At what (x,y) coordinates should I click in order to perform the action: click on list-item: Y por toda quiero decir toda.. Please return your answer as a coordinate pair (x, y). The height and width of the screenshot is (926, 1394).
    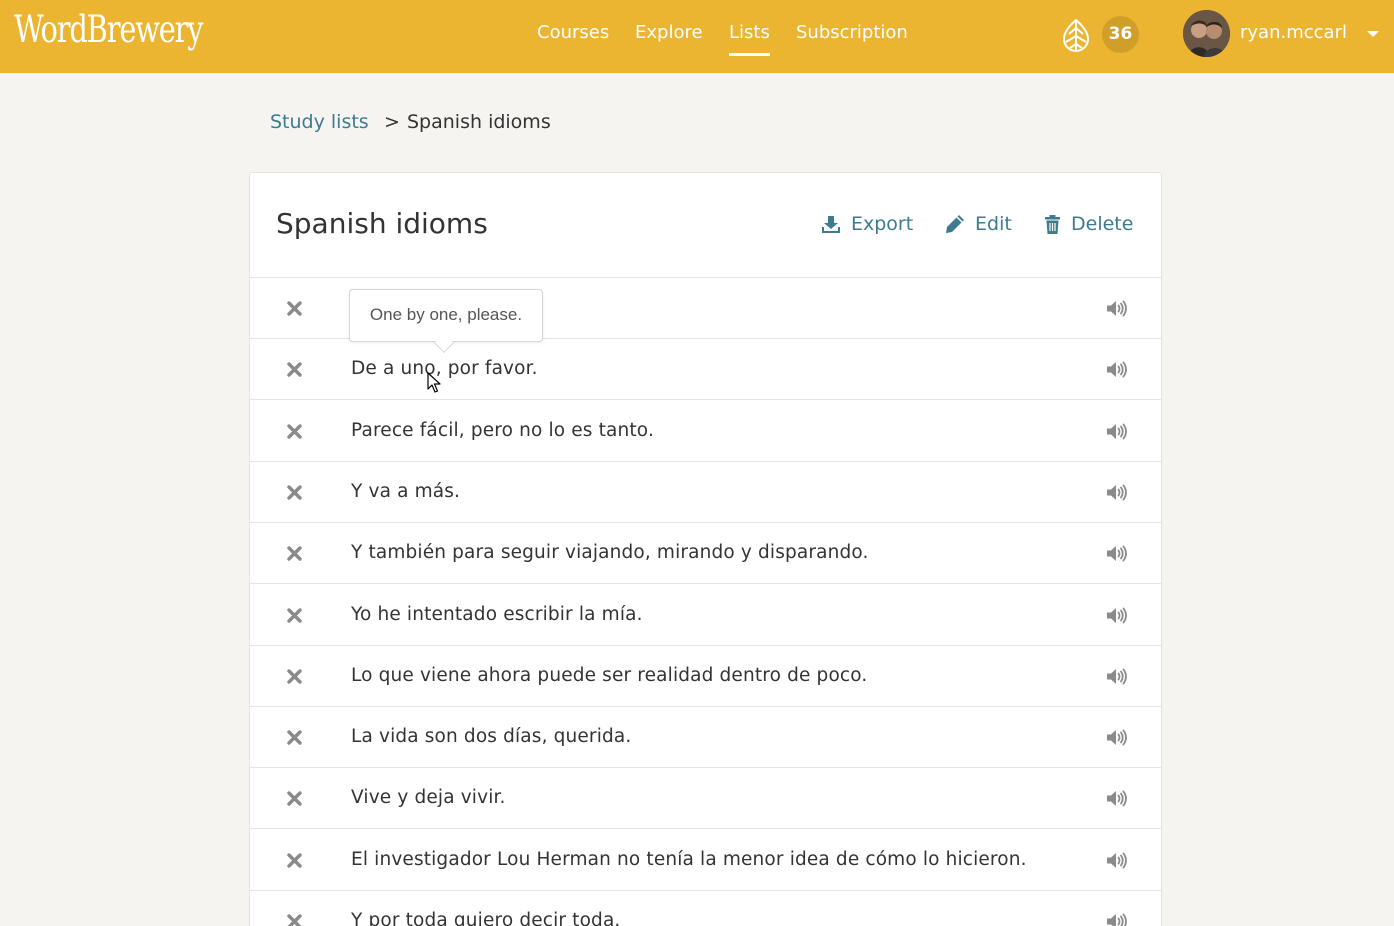
    Looking at the image, I should click on (705, 908).